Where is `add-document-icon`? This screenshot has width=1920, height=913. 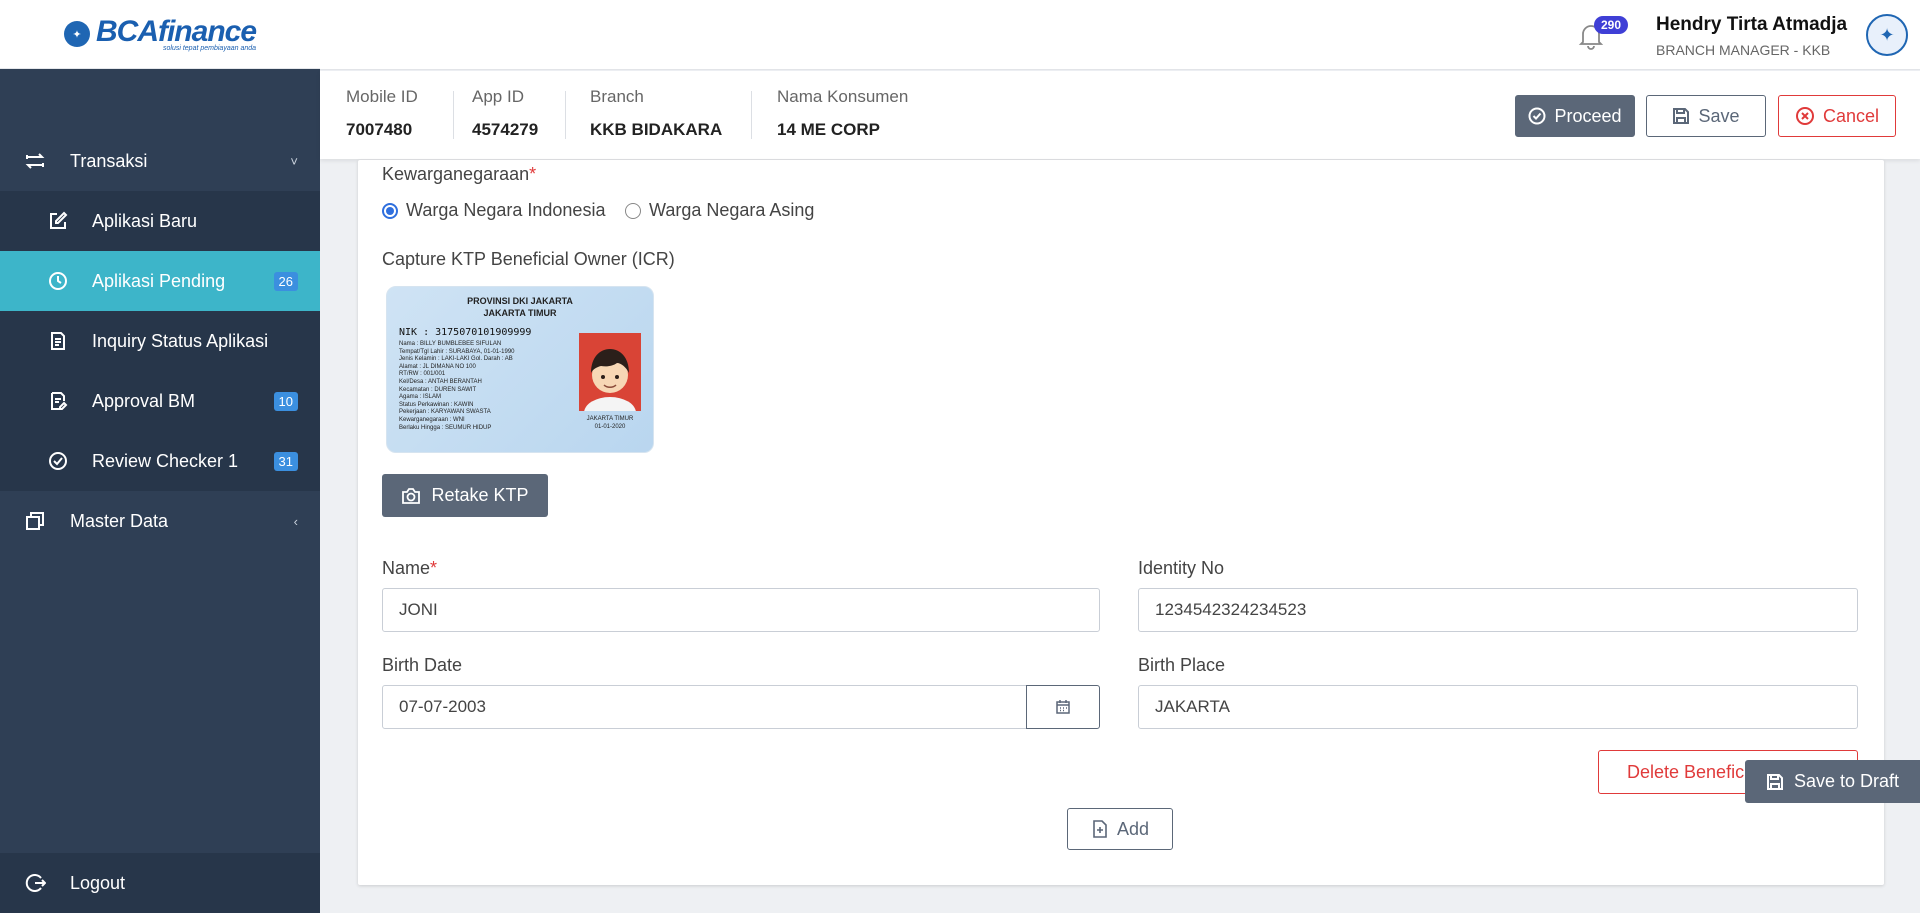
add-document-icon is located at coordinates (1100, 829).